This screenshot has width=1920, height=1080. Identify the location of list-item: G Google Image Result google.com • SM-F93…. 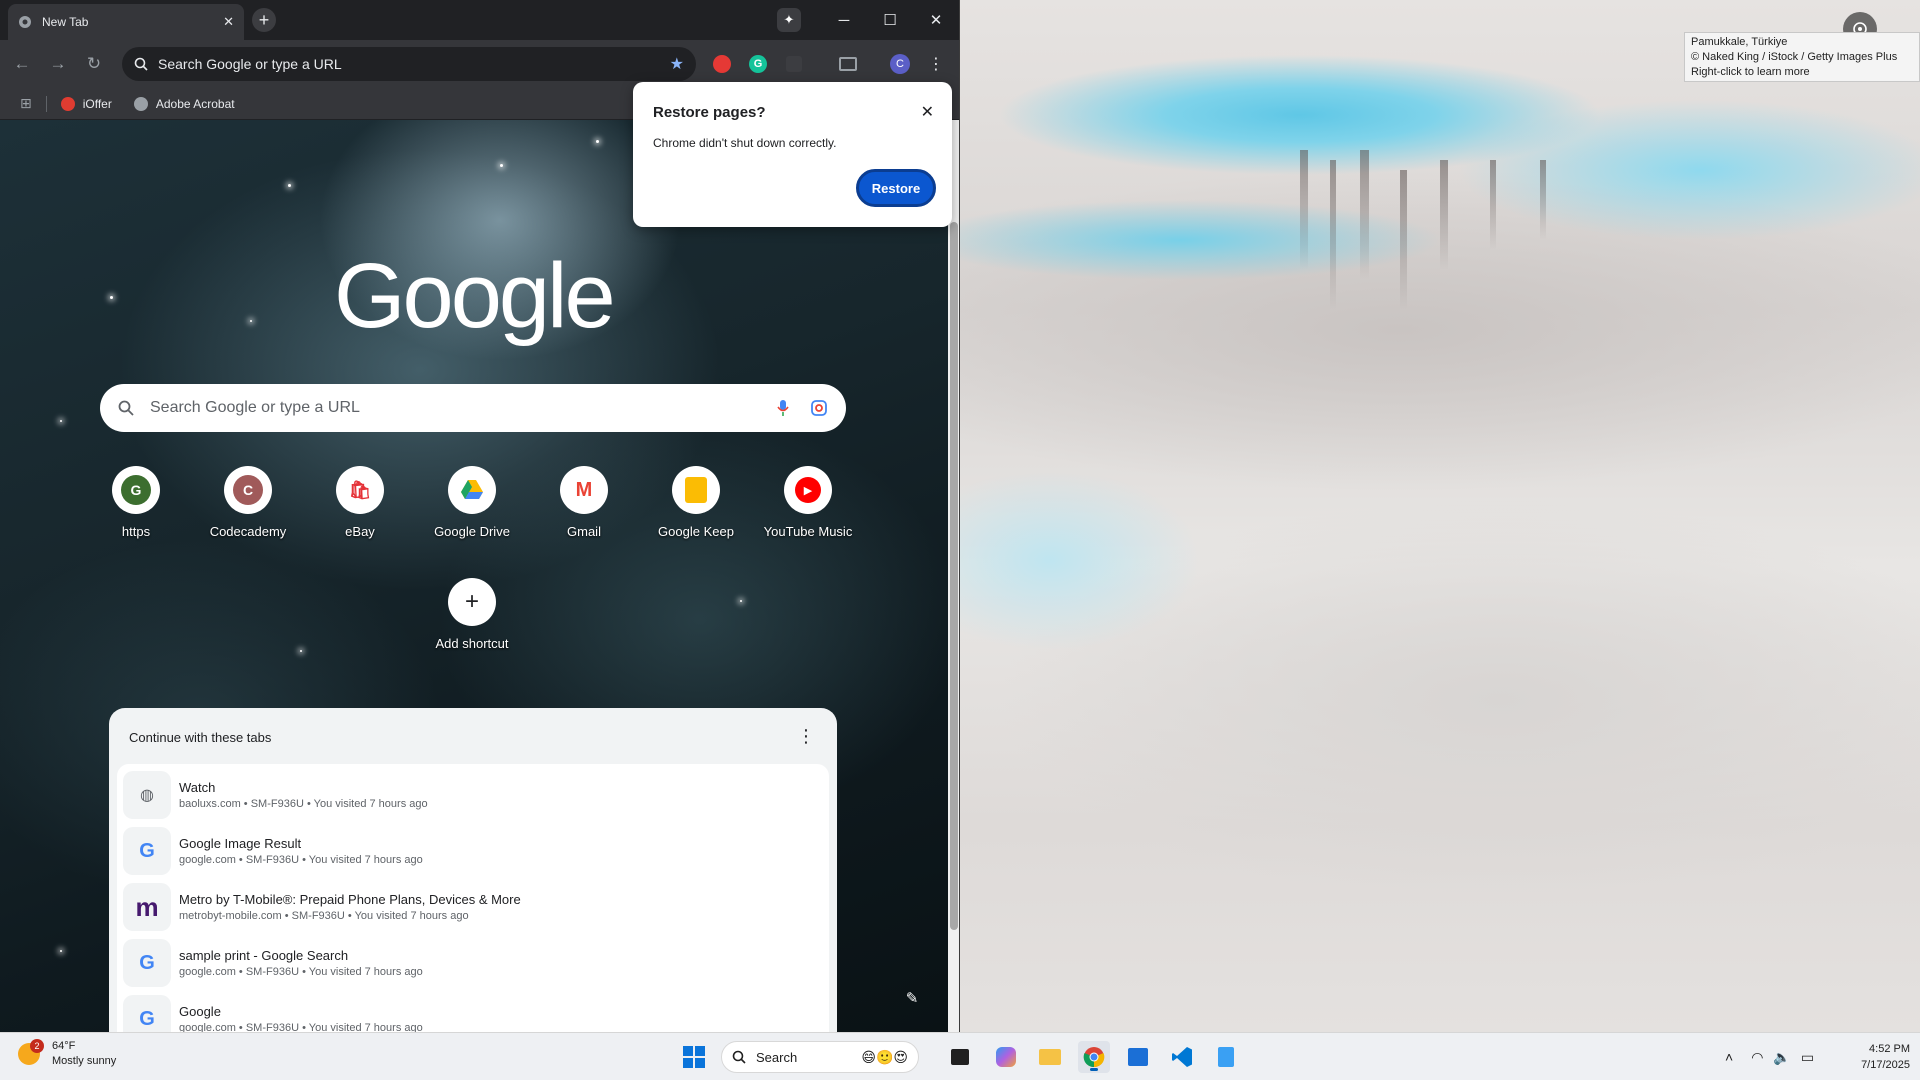
(473, 851).